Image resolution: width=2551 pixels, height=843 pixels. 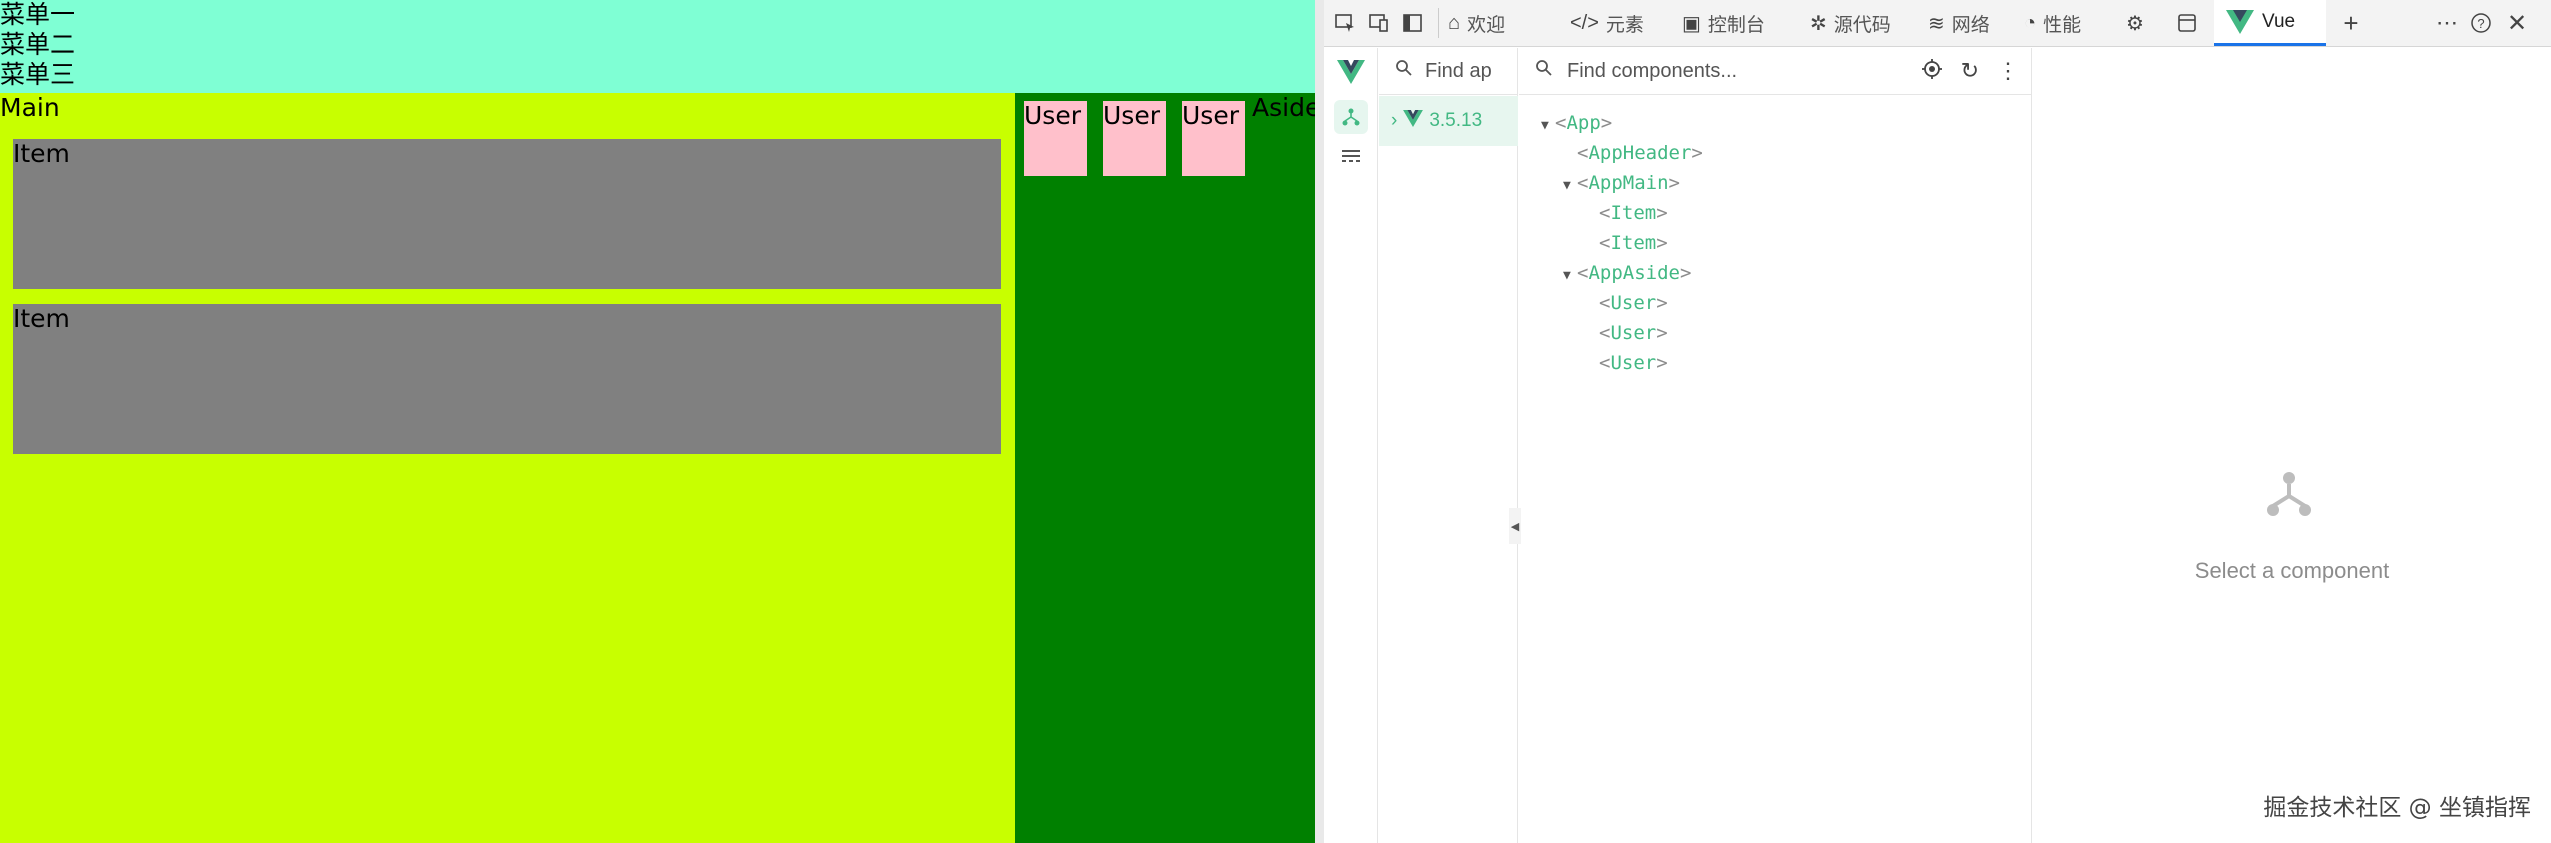 I want to click on devtools-splitter, so click(x=1319, y=421).